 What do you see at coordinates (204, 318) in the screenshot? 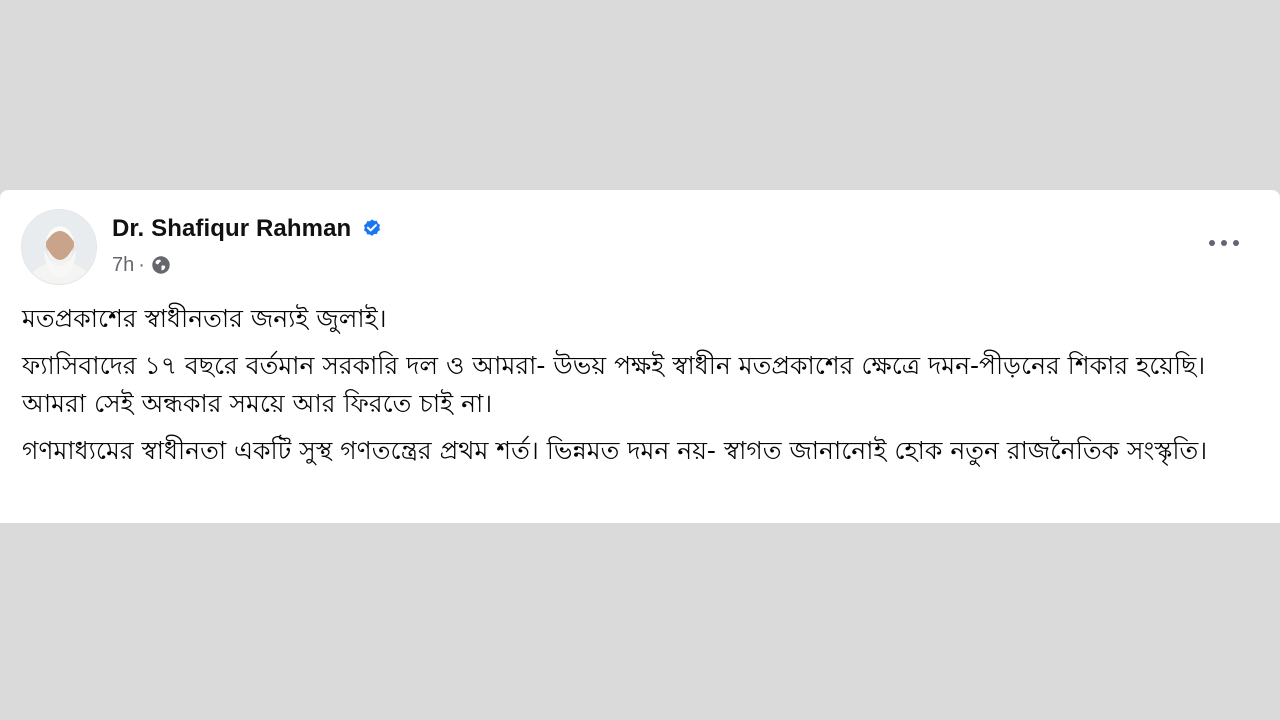
I see `post-paragraph: মতপ্রকাশের স্বাধীনতার জন্যই জুলাই।` at bounding box center [204, 318].